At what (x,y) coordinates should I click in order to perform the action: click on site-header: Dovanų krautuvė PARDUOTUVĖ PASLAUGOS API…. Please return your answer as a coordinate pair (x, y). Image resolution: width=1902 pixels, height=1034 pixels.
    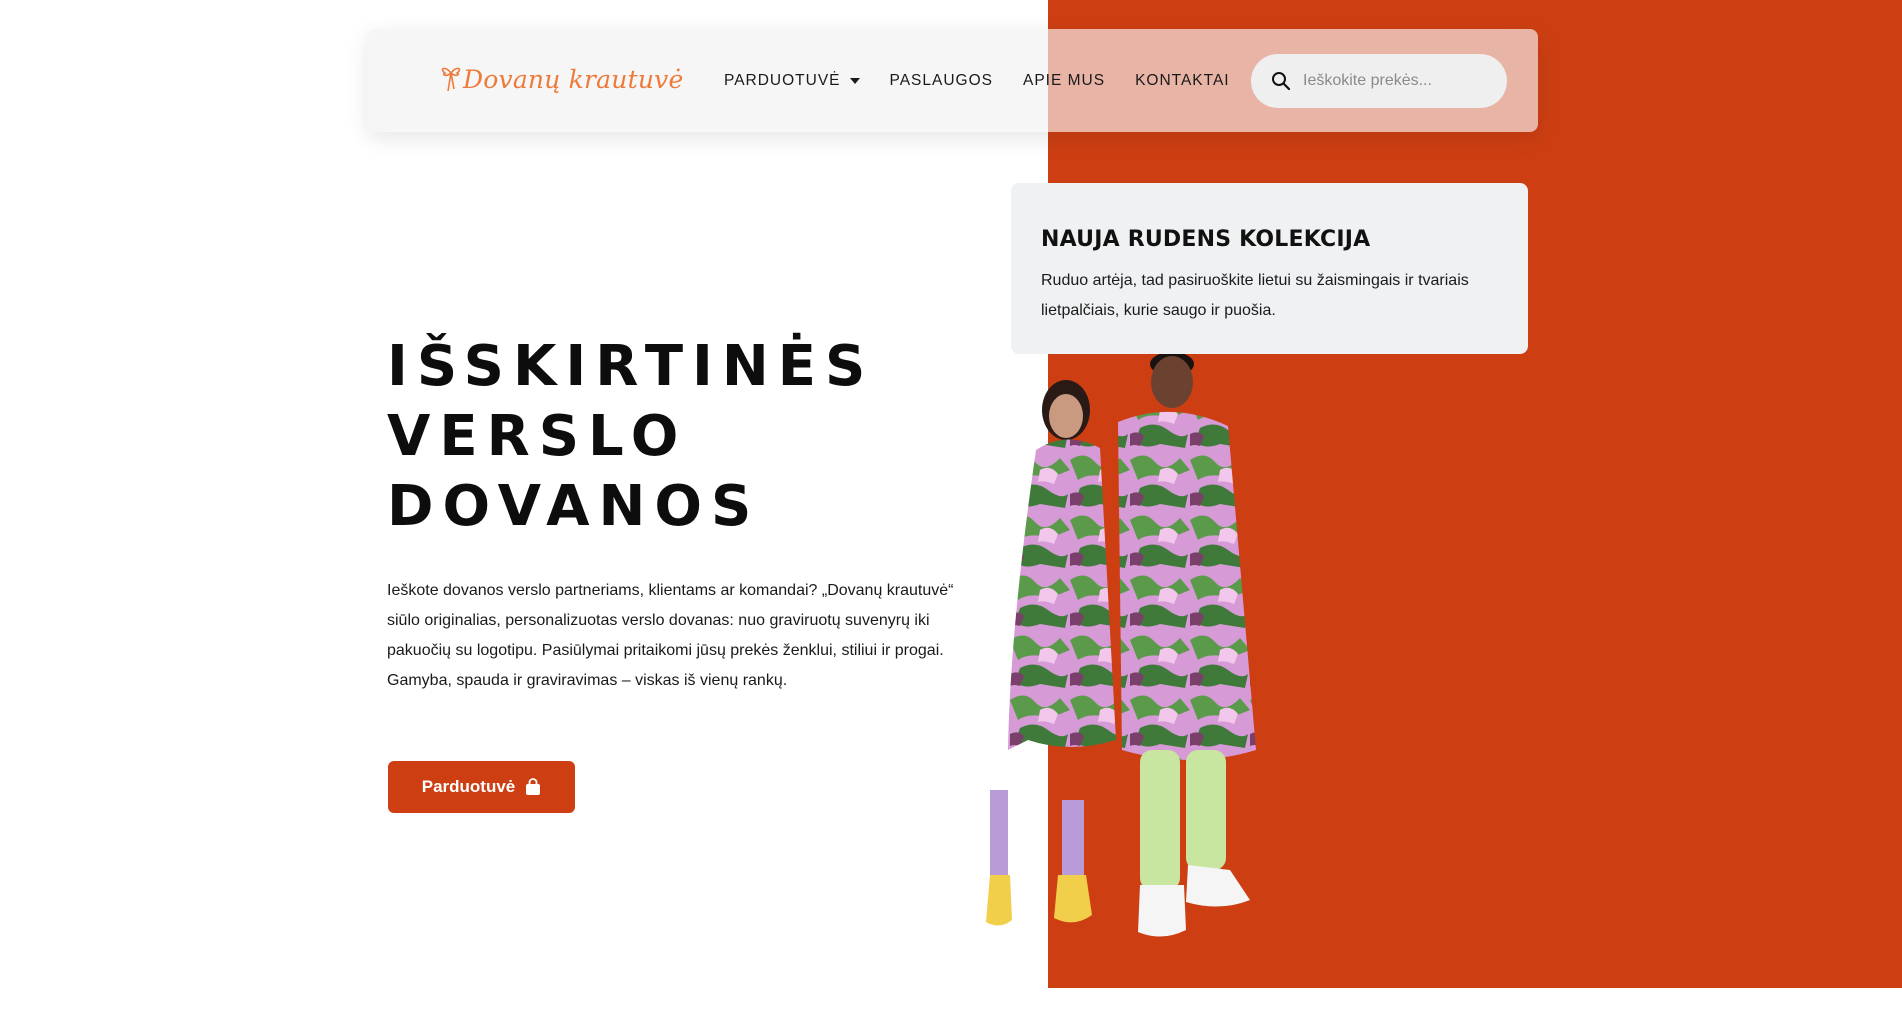
    Looking at the image, I should click on (952, 80).